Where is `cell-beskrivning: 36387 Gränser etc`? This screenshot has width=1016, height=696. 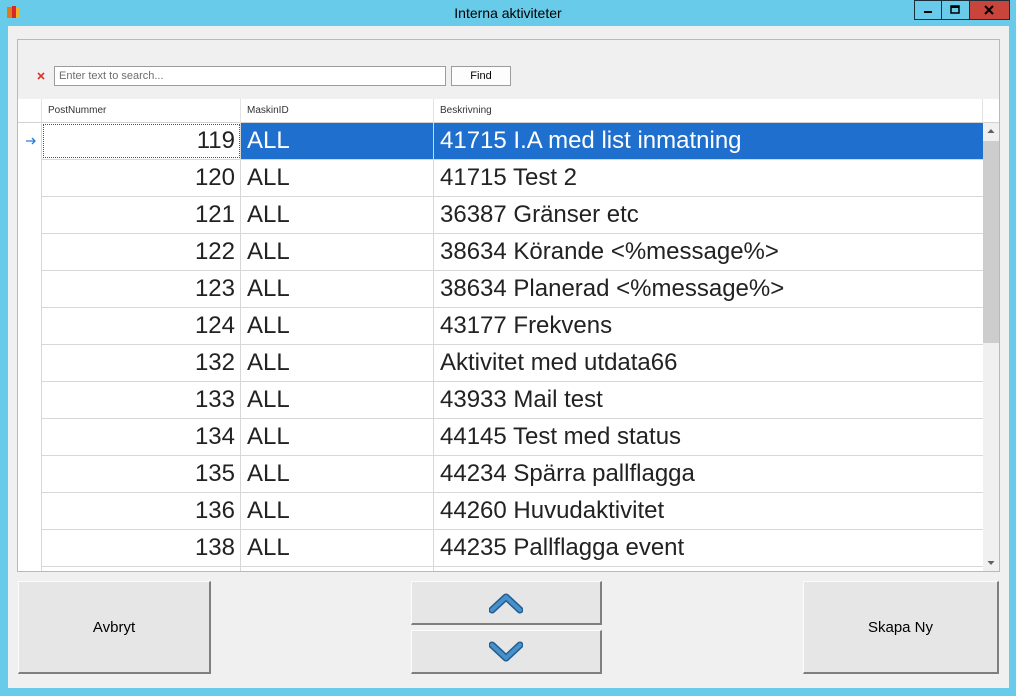
cell-beskrivning: 36387 Gränser etc is located at coordinates (708, 215).